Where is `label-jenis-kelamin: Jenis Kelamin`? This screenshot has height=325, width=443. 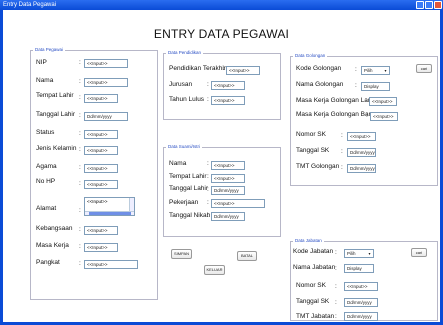
label-jenis-kelamin: Jenis Kelamin is located at coordinates (56, 148).